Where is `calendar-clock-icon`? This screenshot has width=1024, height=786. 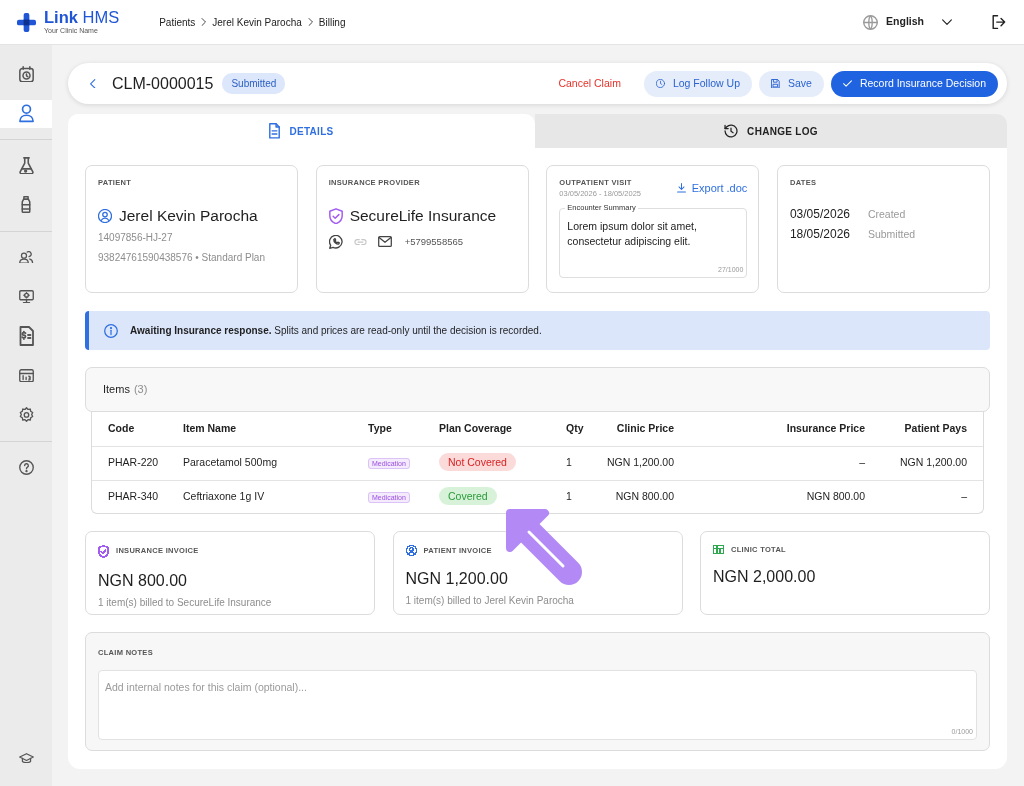 calendar-clock-icon is located at coordinates (26, 74).